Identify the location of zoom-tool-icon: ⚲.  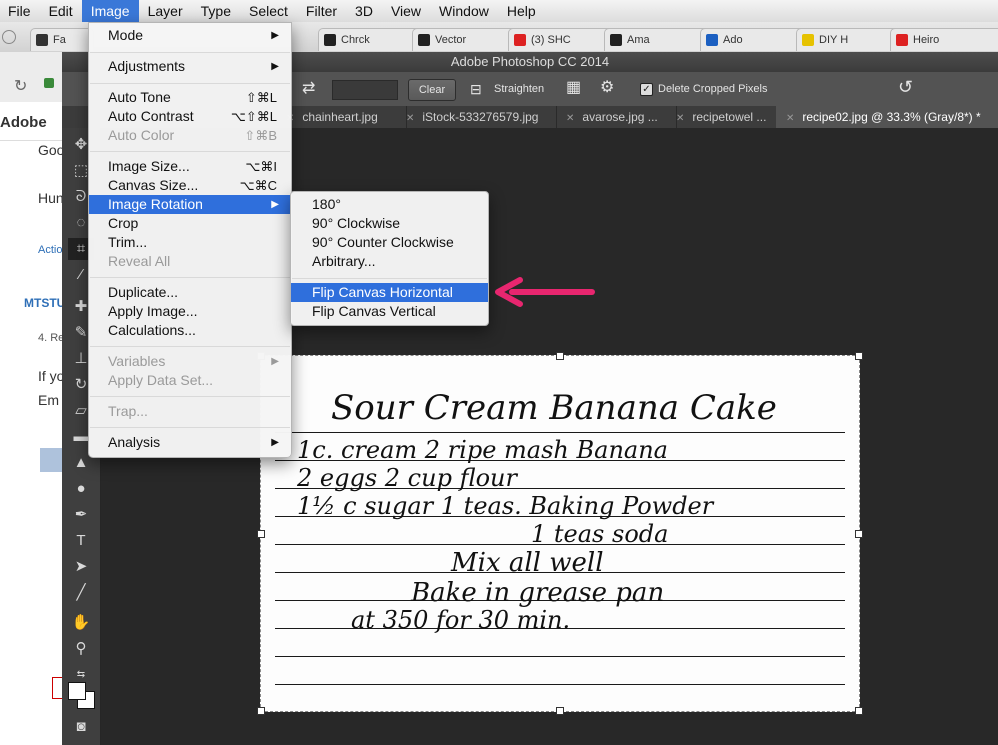
(81, 649).